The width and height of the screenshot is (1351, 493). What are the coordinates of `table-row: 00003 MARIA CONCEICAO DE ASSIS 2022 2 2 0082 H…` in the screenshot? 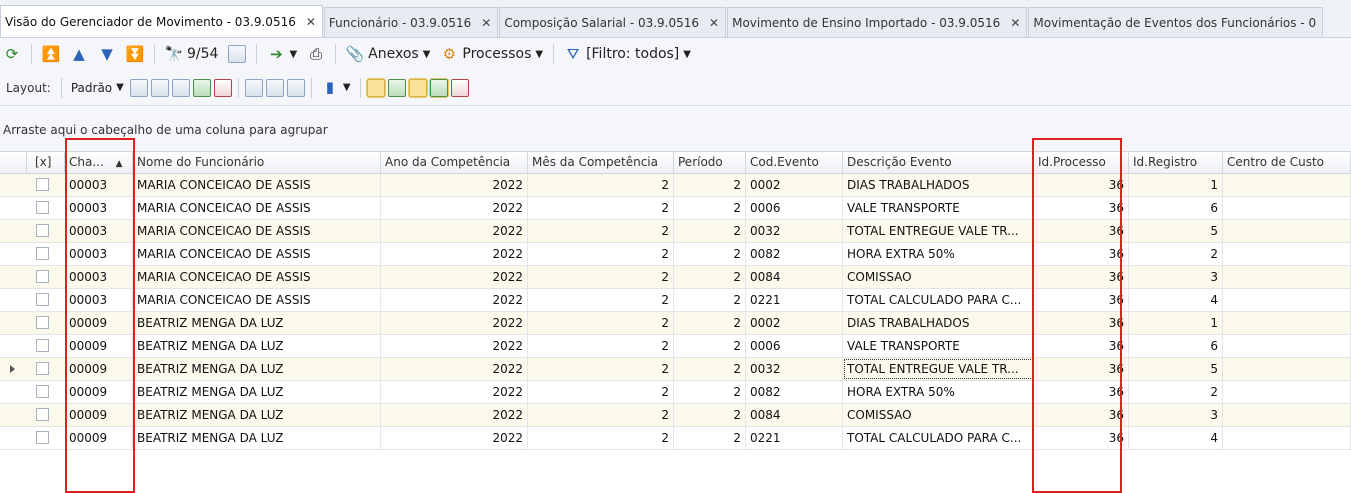 It's located at (675, 254).